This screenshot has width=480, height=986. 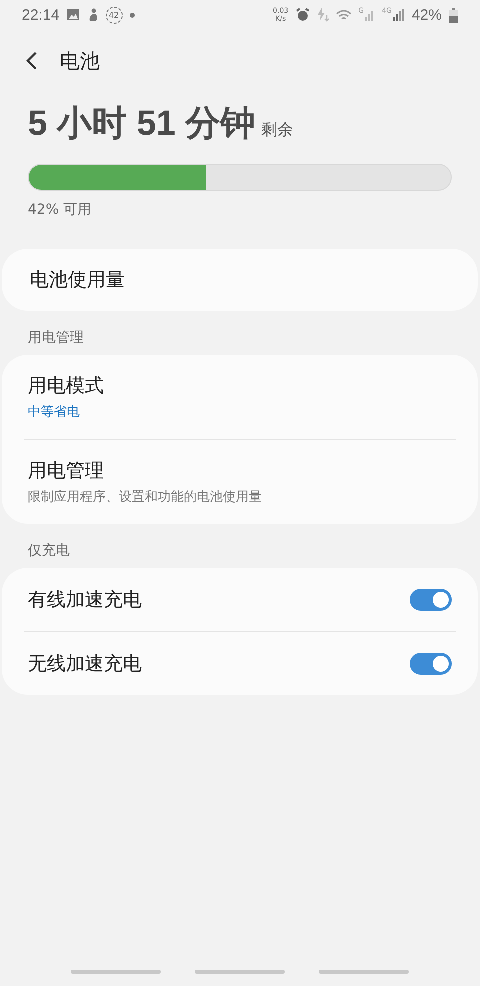 I want to click on flash-icon, so click(x=322, y=15).